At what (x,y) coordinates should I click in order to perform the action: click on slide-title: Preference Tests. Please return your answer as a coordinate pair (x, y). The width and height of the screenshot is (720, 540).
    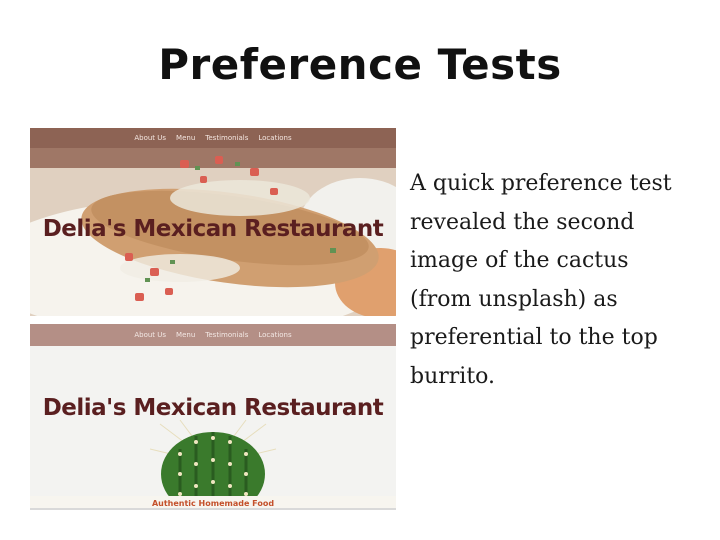
    Looking at the image, I should click on (360, 64).